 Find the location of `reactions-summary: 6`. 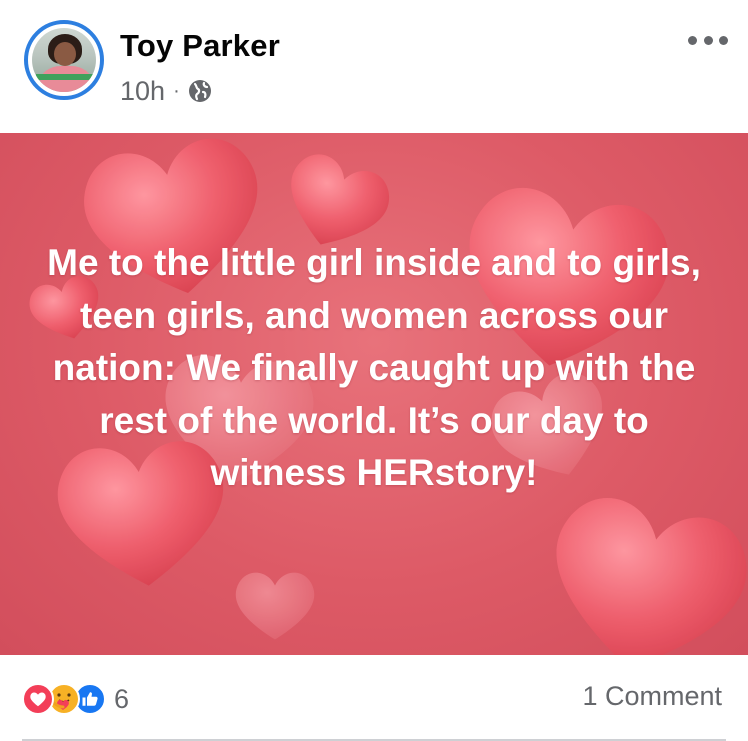

reactions-summary: 6 is located at coordinates (75, 699).